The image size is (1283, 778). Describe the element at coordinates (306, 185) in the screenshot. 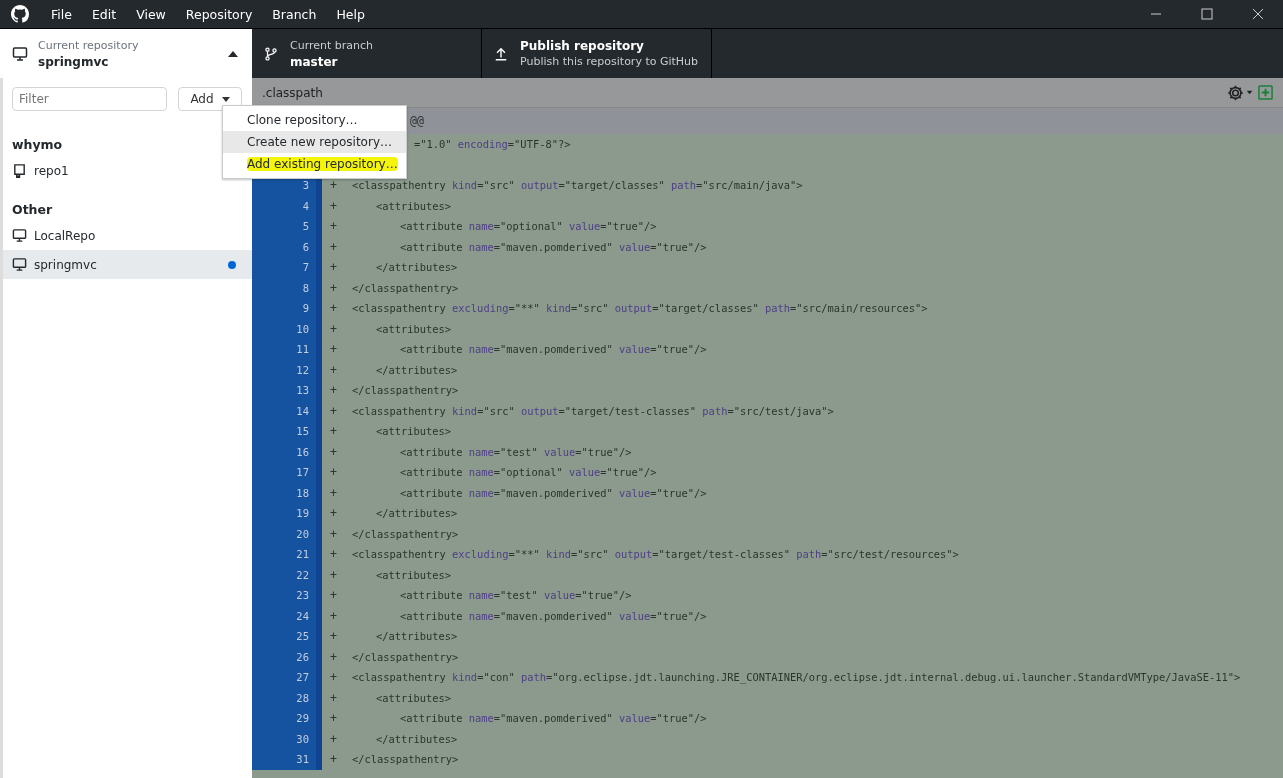

I see `line-number: 3` at that location.